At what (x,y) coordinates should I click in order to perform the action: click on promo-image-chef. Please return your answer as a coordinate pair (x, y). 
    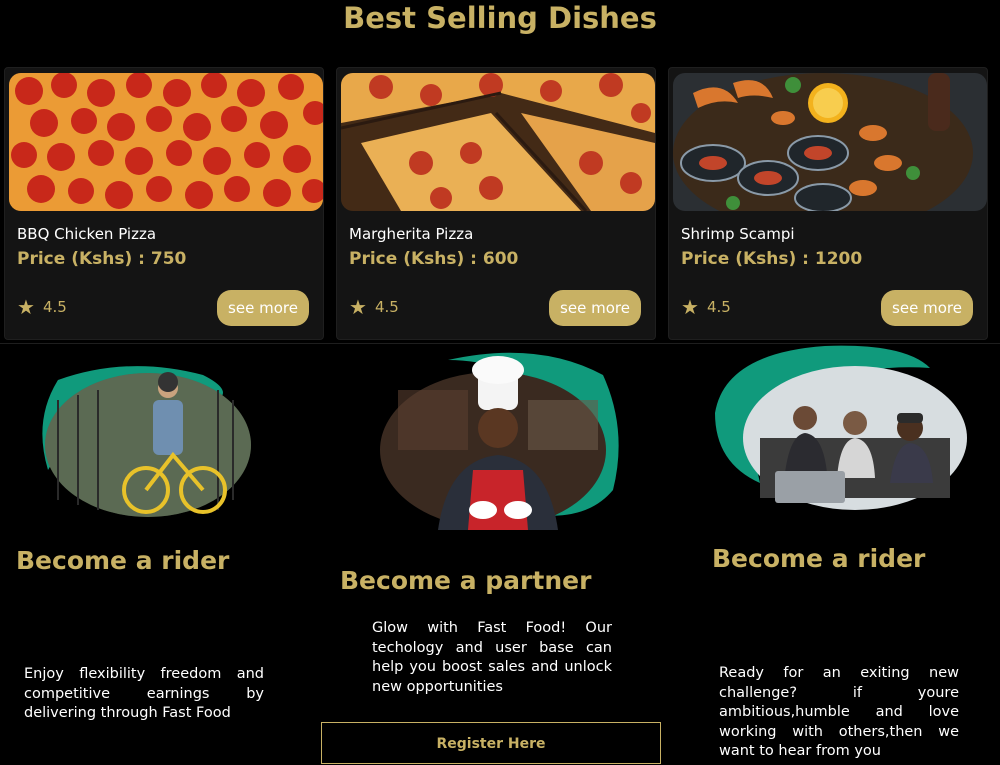
    Looking at the image, I should click on (505, 440).